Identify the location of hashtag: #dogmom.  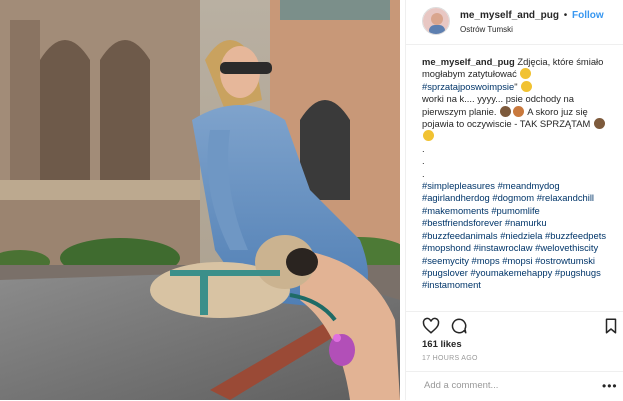
(513, 197).